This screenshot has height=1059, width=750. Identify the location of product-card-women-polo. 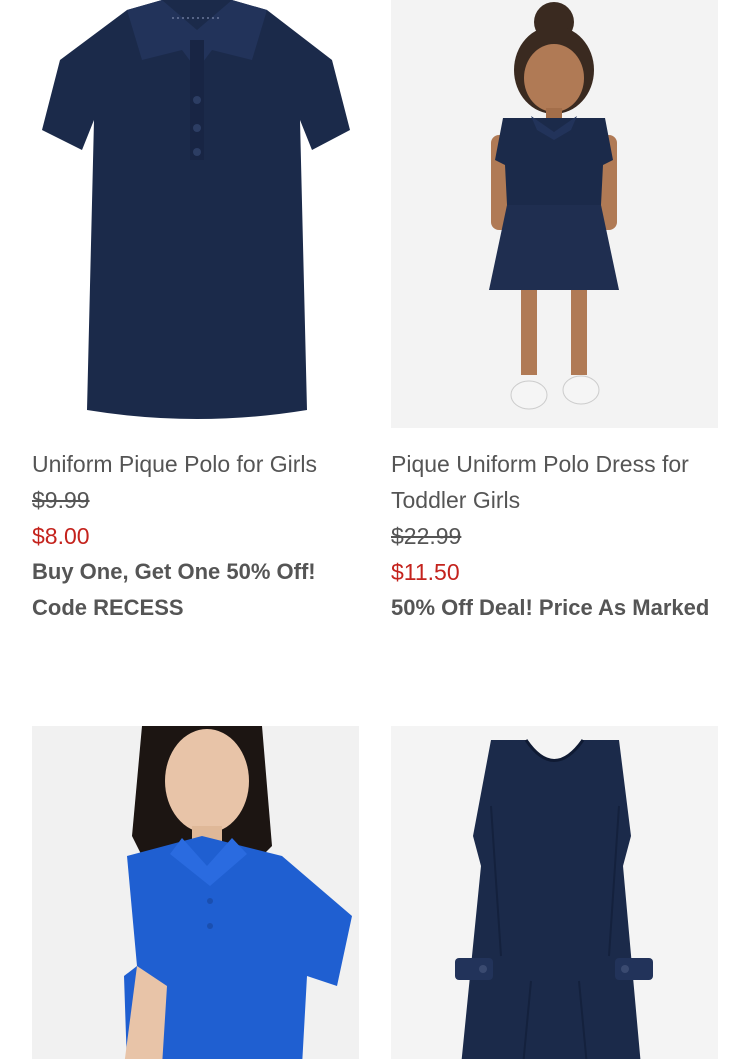
(195, 892).